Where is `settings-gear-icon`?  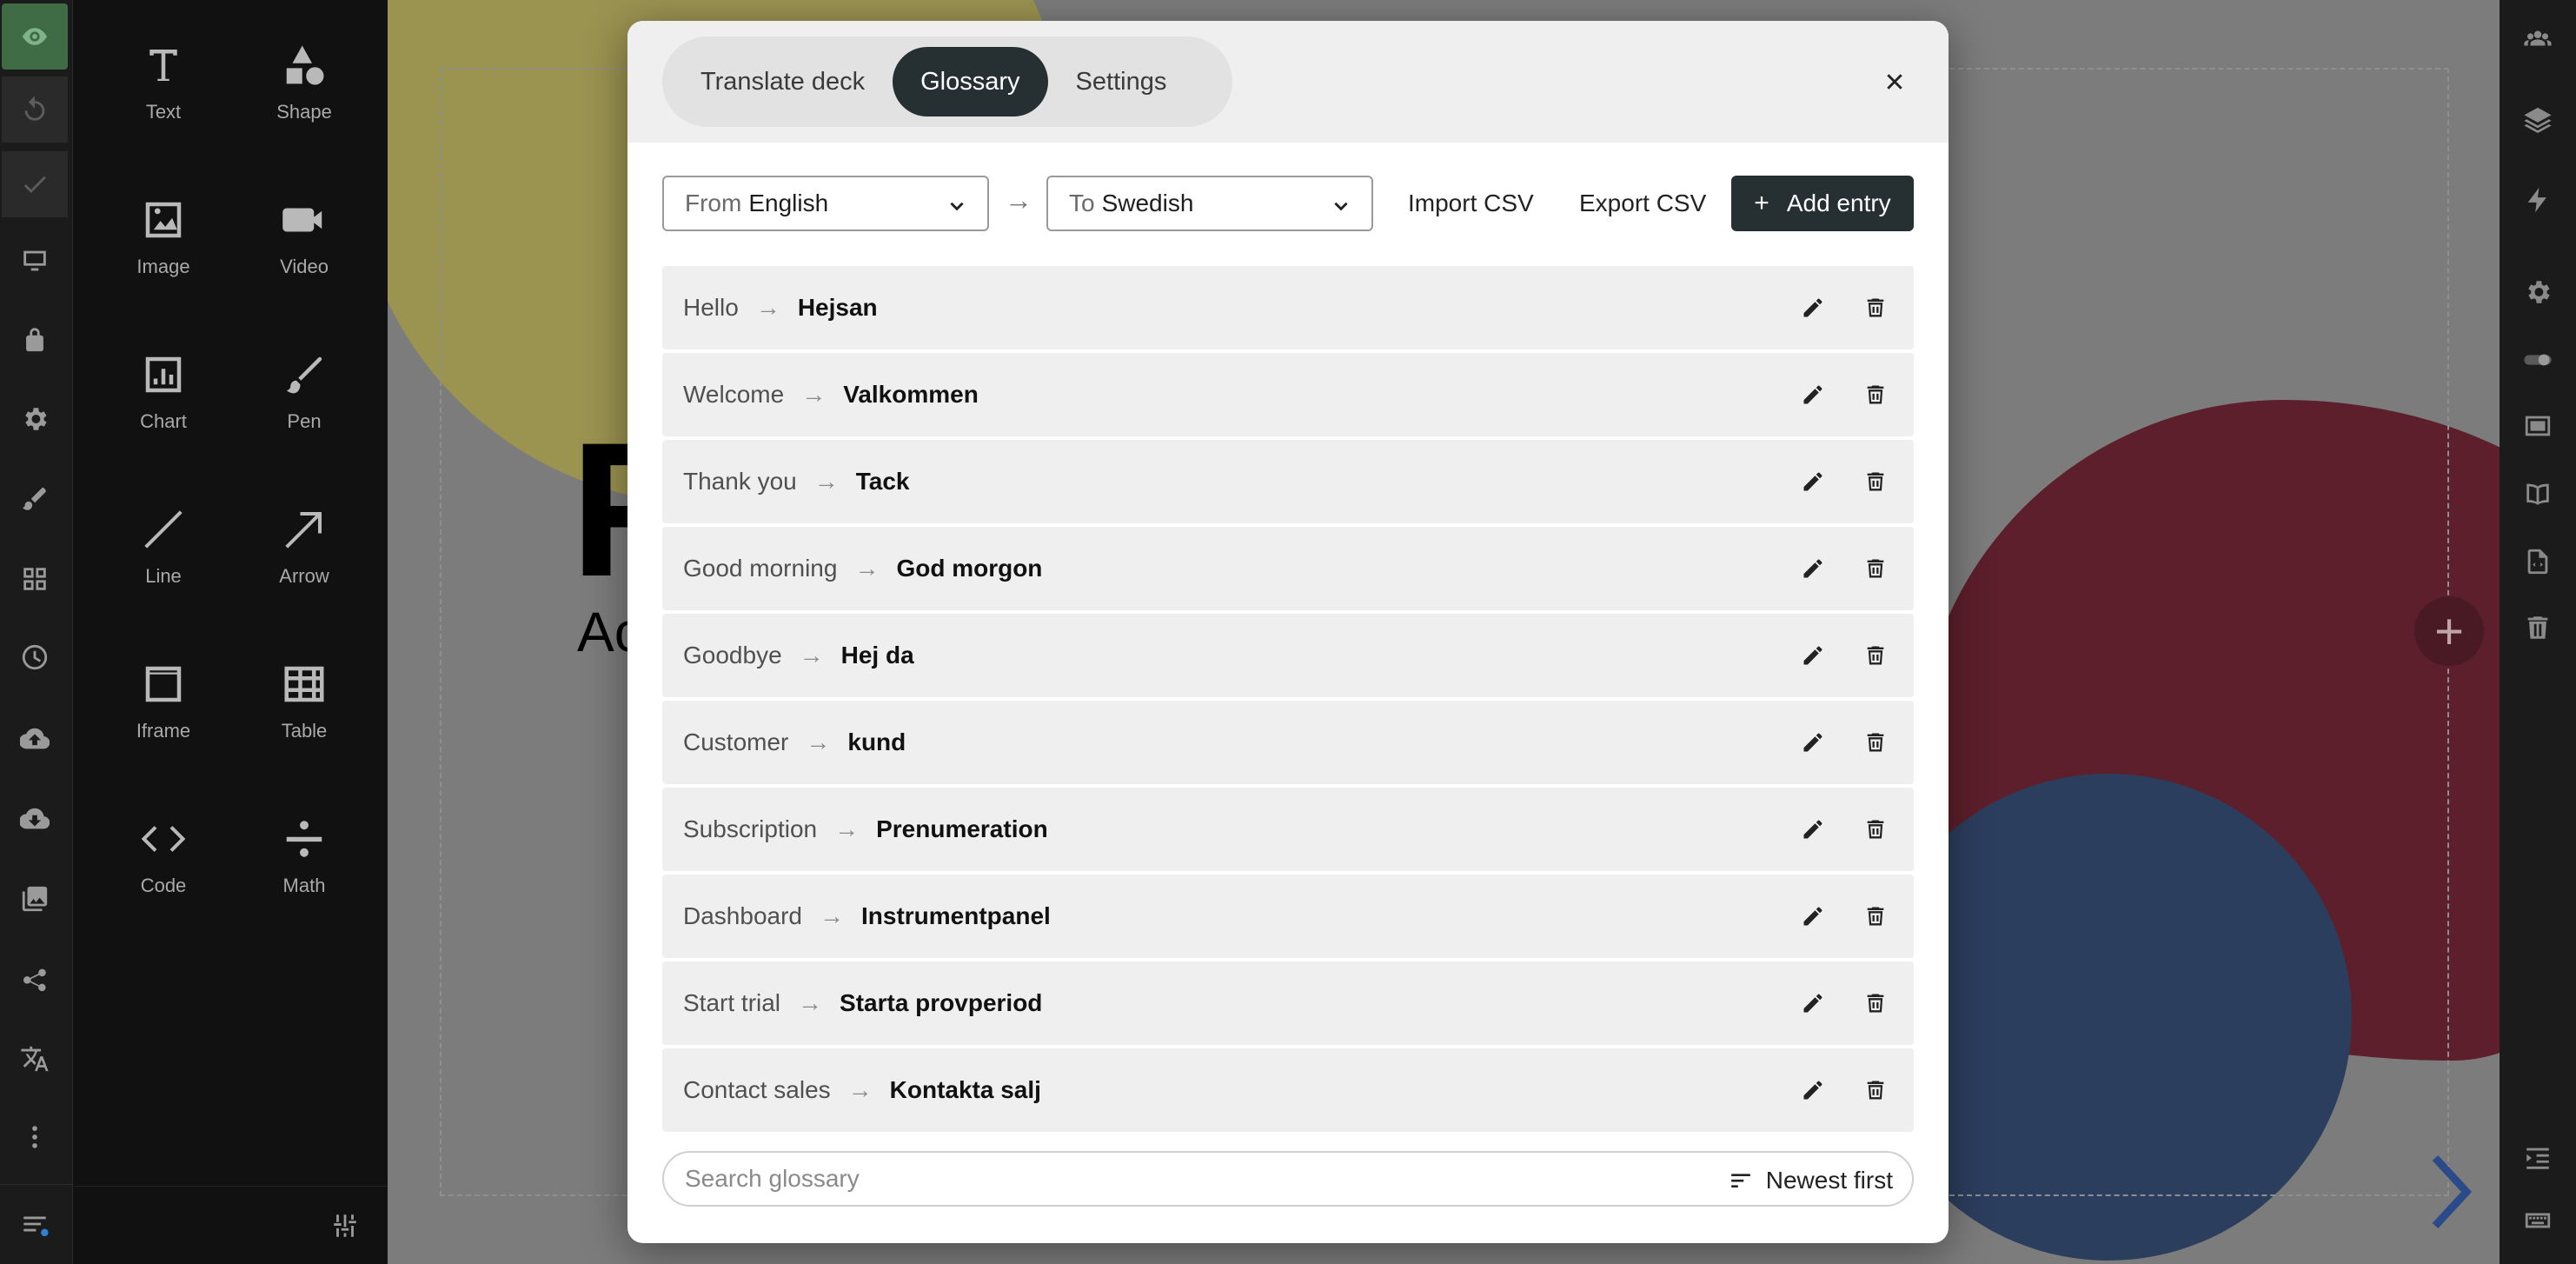
settings-gear-icon is located at coordinates (2537, 292).